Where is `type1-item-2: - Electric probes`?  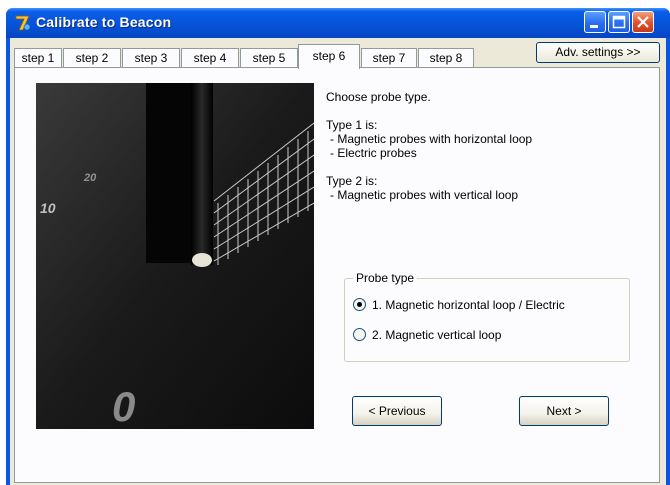
type1-item-2: - Electric probes is located at coordinates (373, 153).